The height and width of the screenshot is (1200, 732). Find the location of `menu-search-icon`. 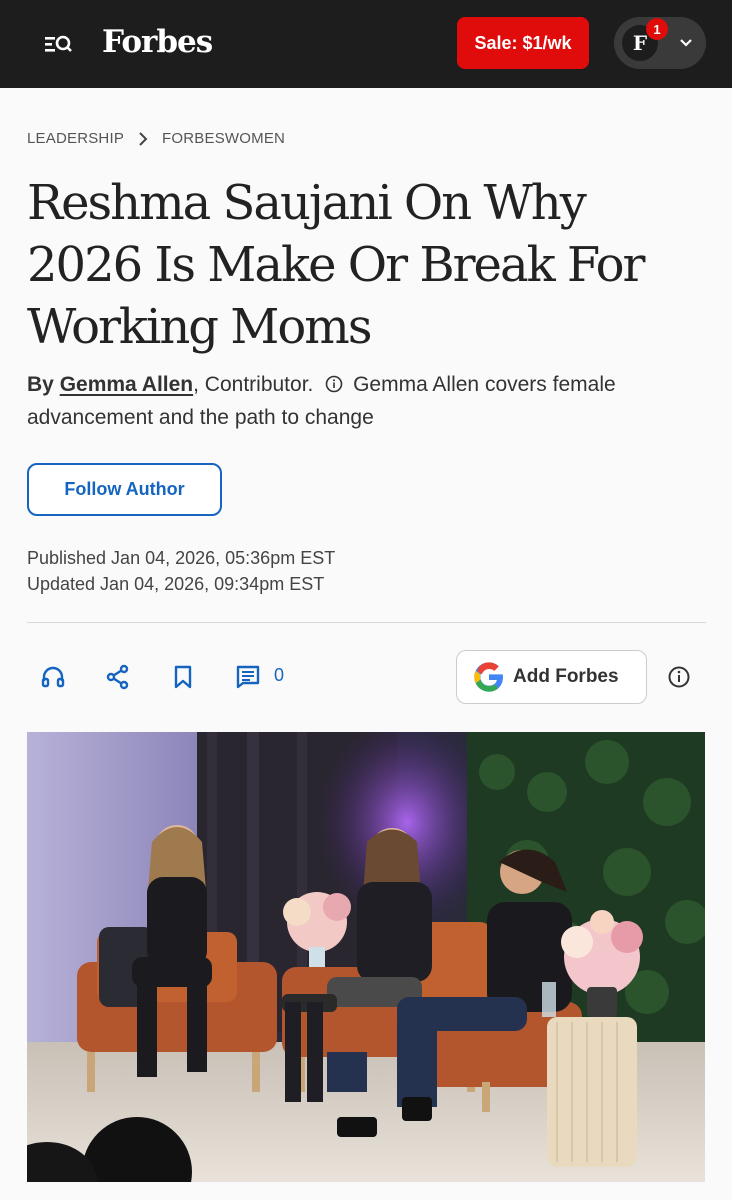

menu-search-icon is located at coordinates (58, 44).